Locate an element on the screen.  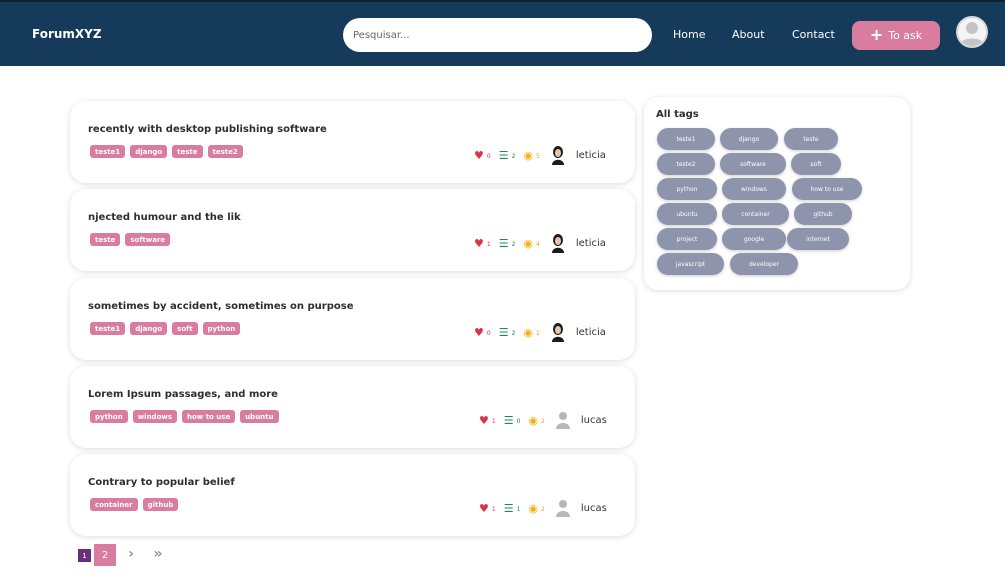
ask-button-label: To ask is located at coordinates (905, 35).